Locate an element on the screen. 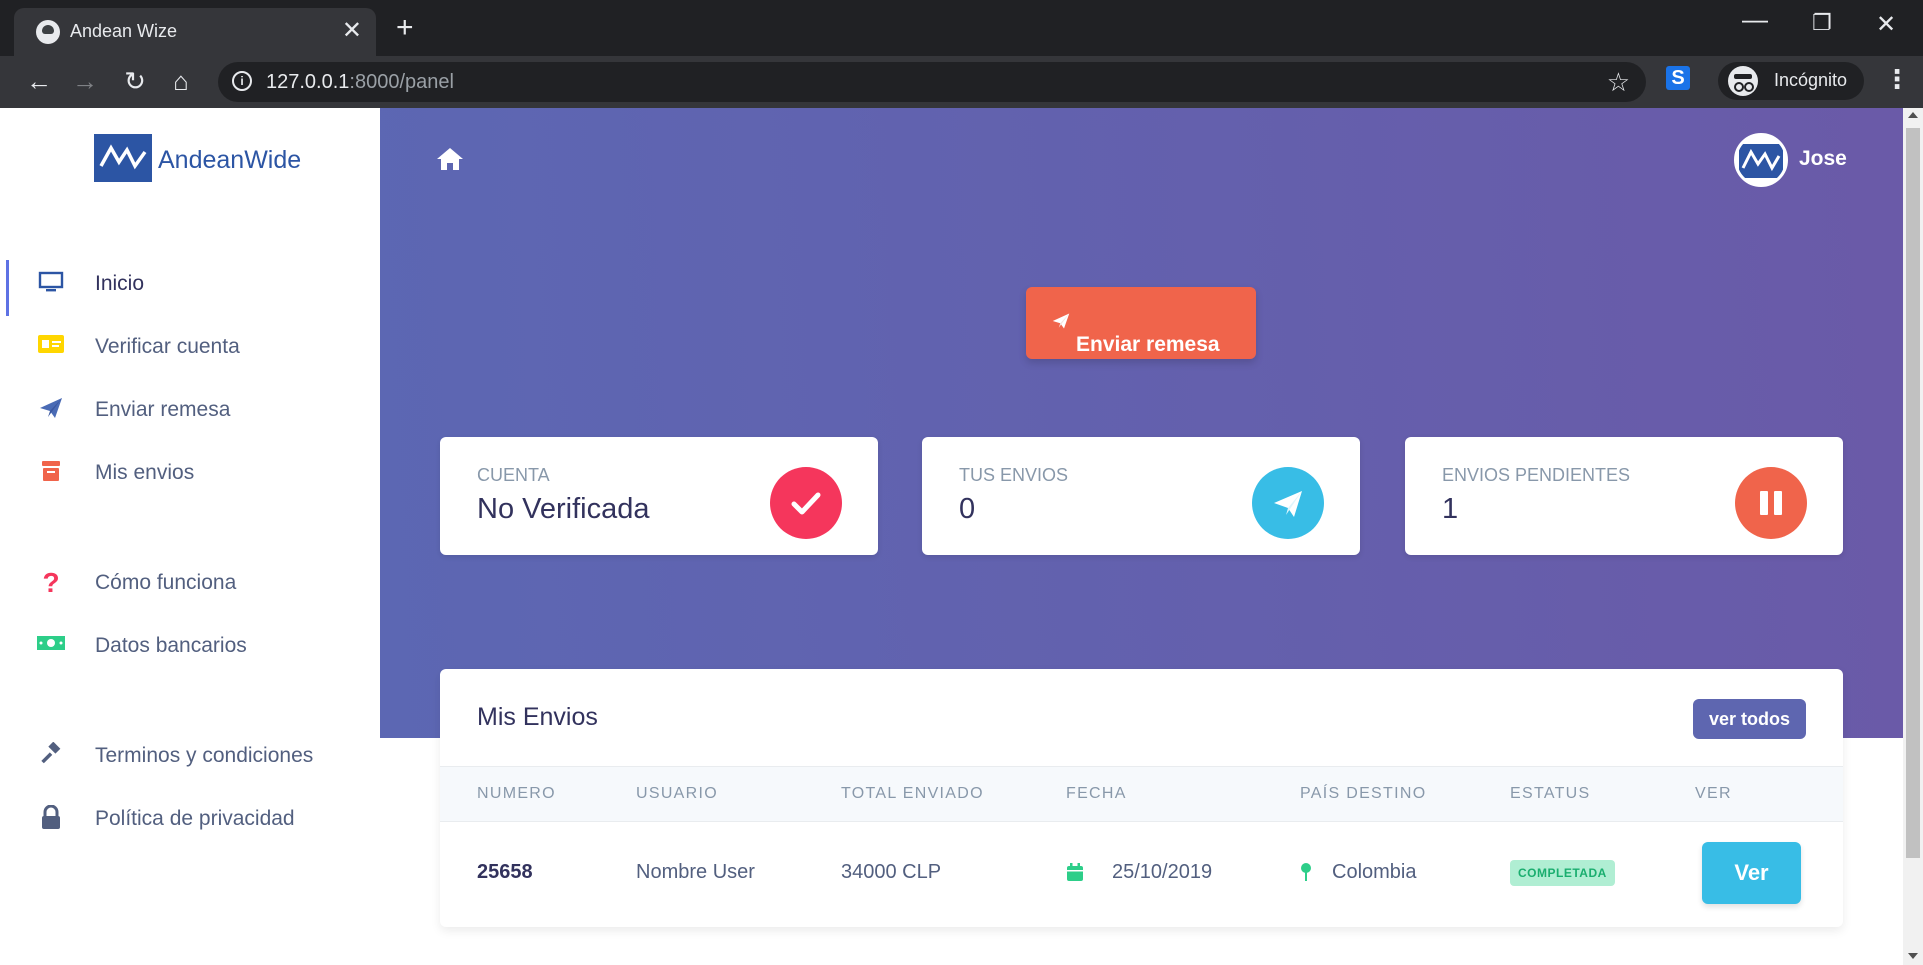 The image size is (1923, 965). sidebar-item-inicio: Inicio is located at coordinates (191, 288).